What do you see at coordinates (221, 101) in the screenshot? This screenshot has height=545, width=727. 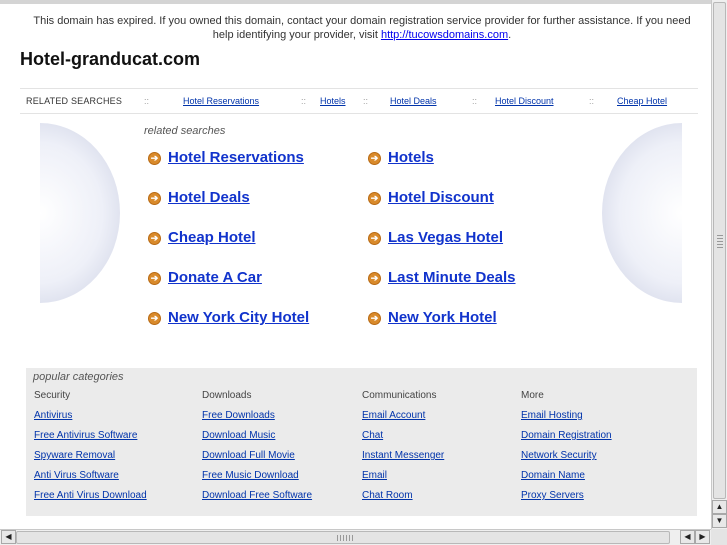 I see `related-bar-link: Hotel Reservations` at bounding box center [221, 101].